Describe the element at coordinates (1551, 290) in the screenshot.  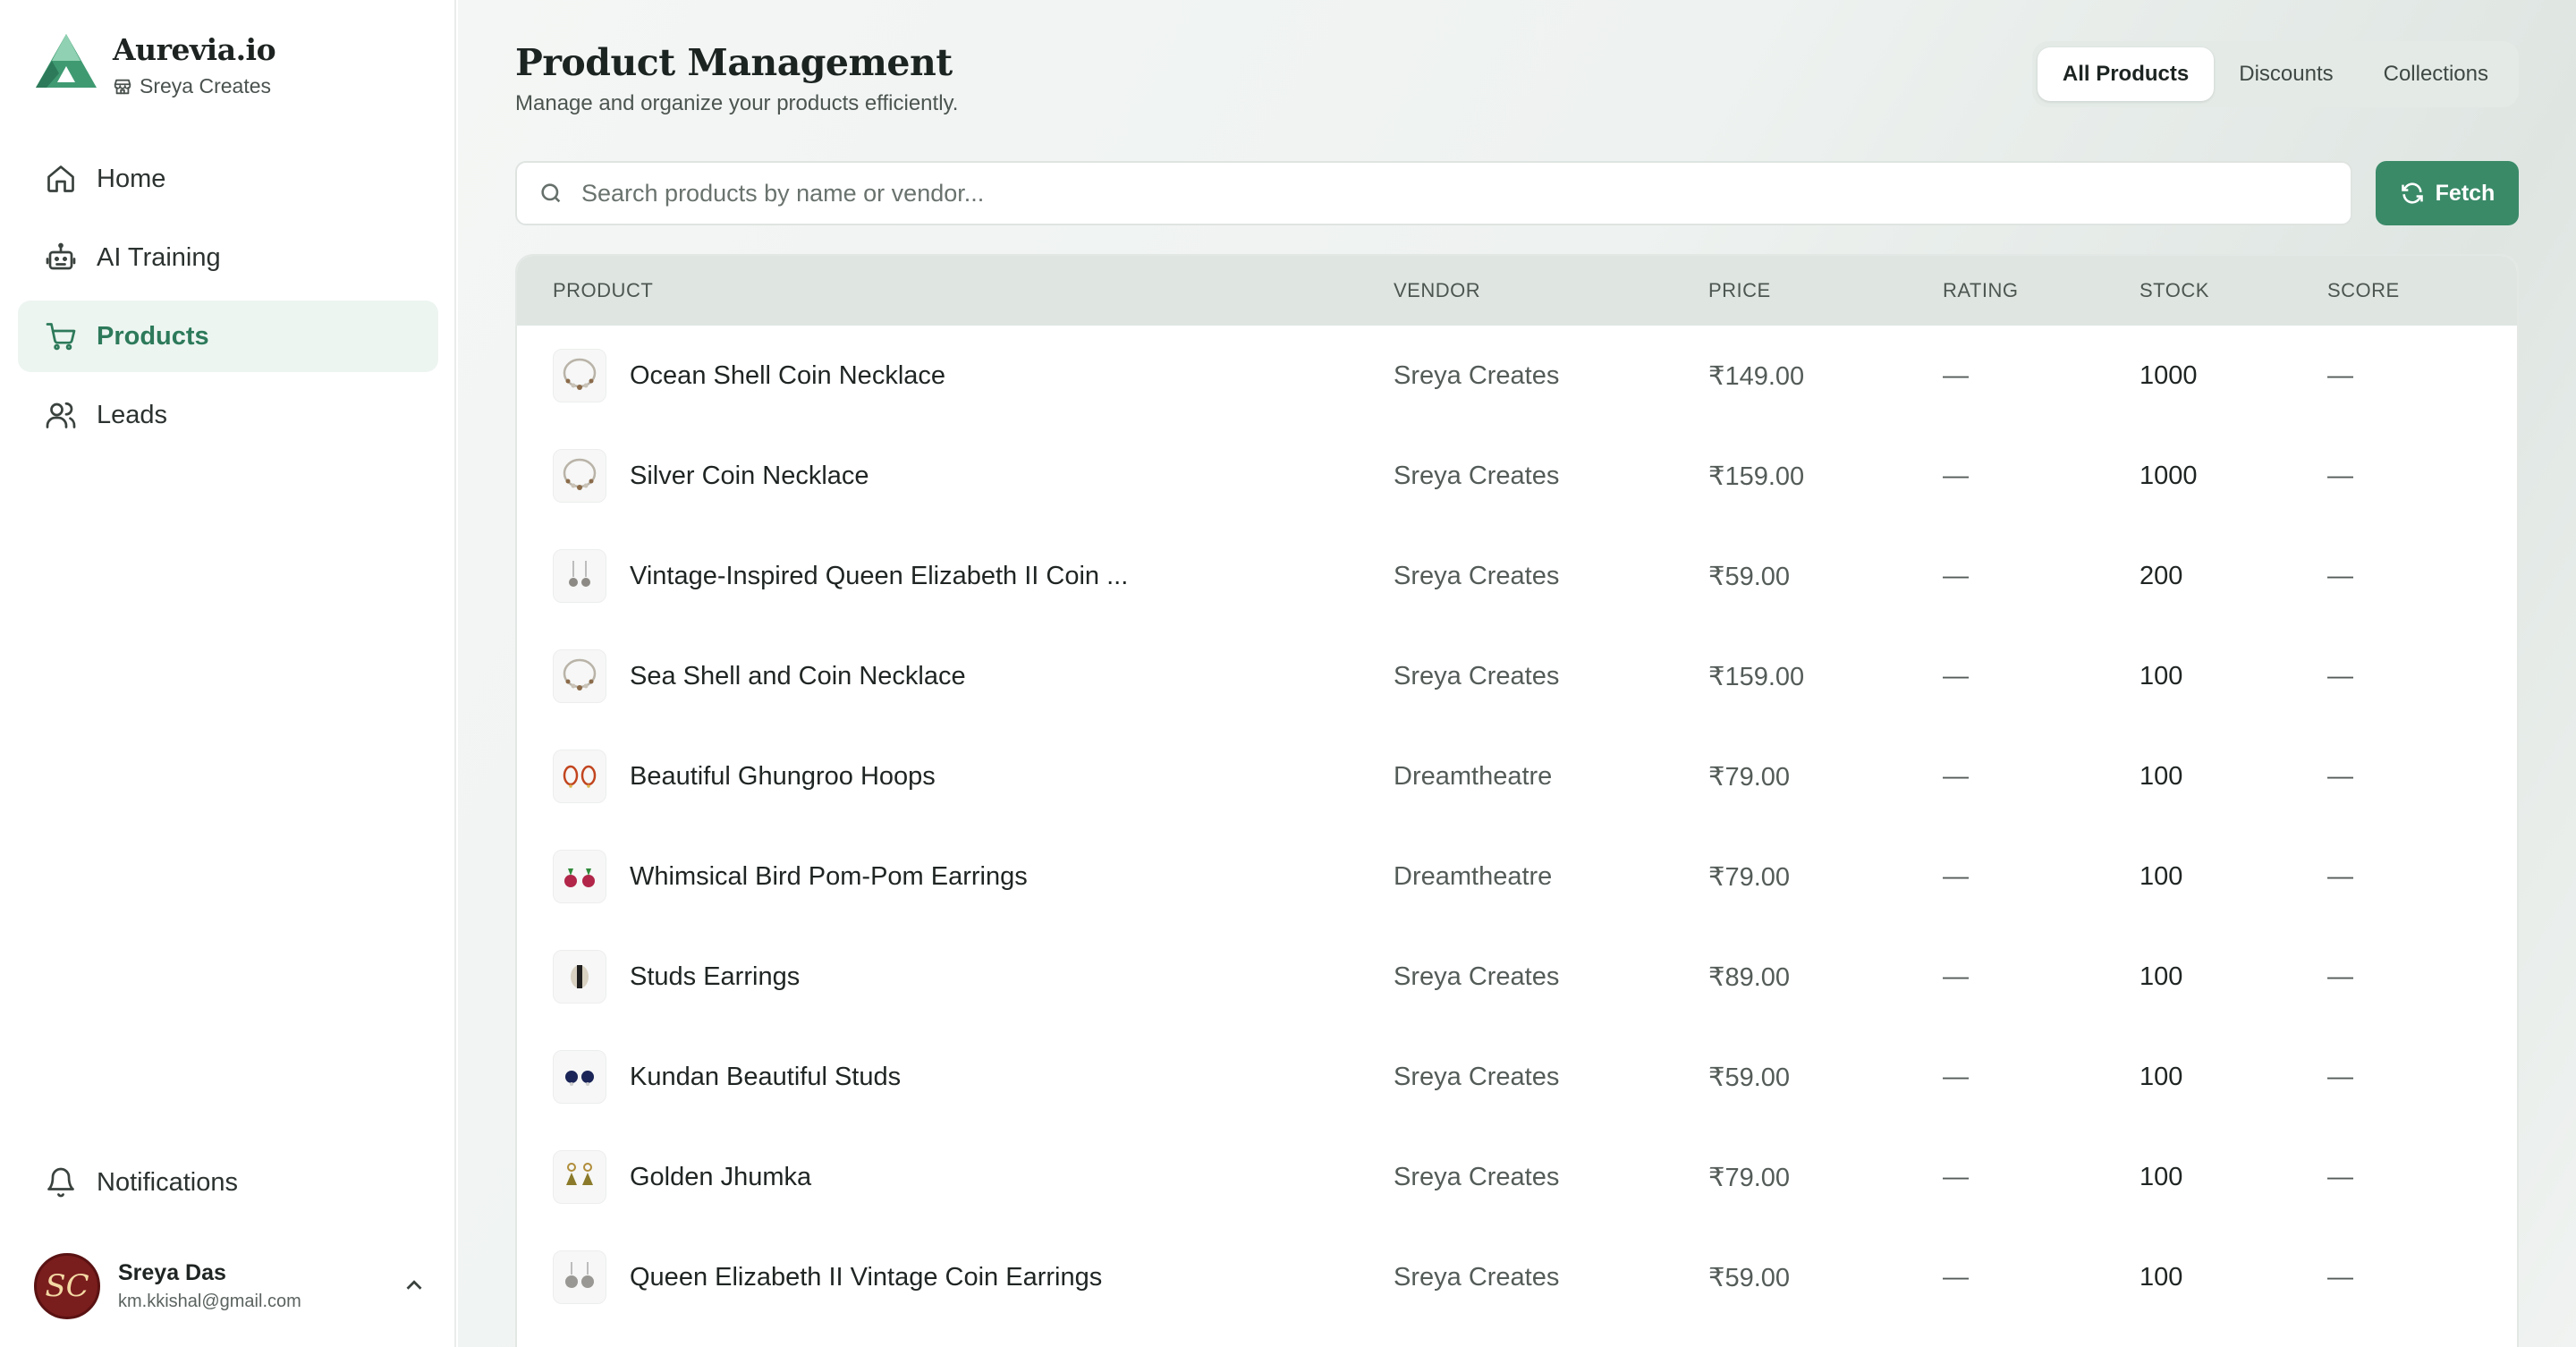
I see `column-header-vendor: VENDOR` at that location.